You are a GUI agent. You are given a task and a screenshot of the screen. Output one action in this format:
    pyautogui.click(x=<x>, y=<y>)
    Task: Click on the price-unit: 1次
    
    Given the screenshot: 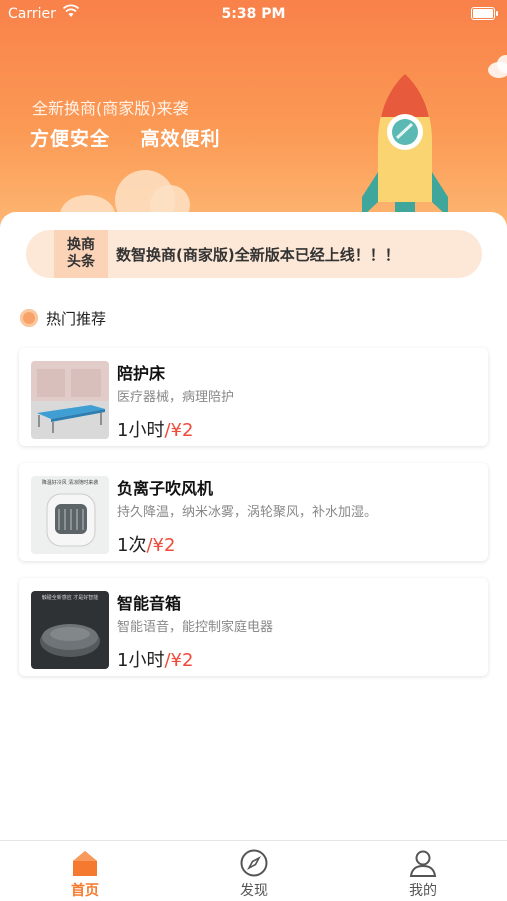 What is the action you would take?
    pyautogui.click(x=132, y=545)
    